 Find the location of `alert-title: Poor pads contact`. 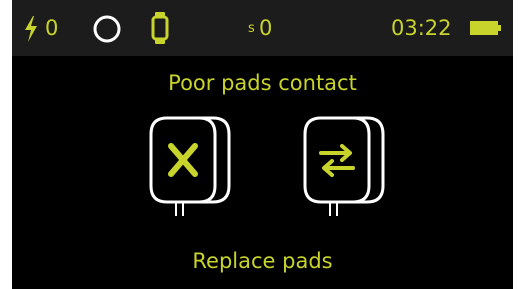

alert-title: Poor pads contact is located at coordinates (262, 83).